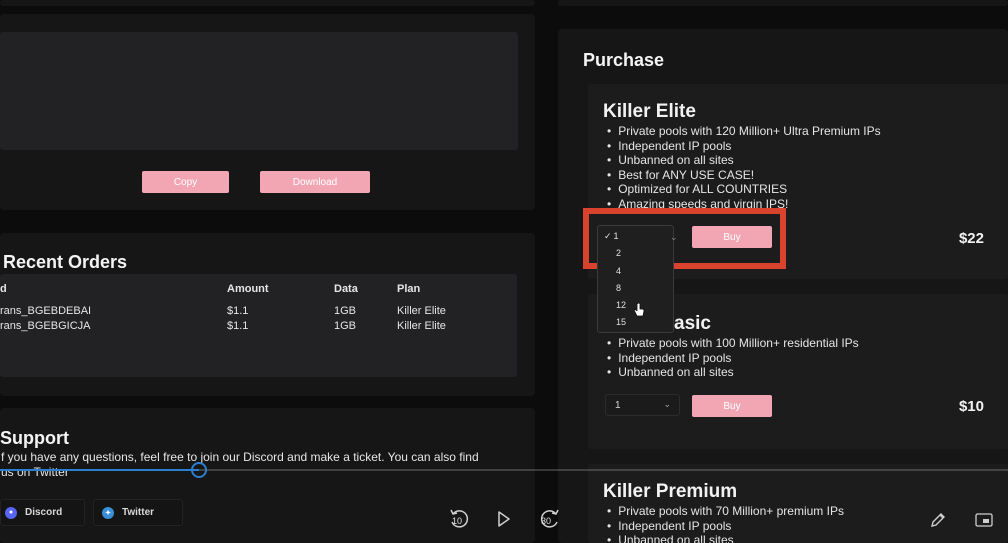 This screenshot has height=543, width=1008. I want to click on twitter-icon: ✦, so click(108, 512).